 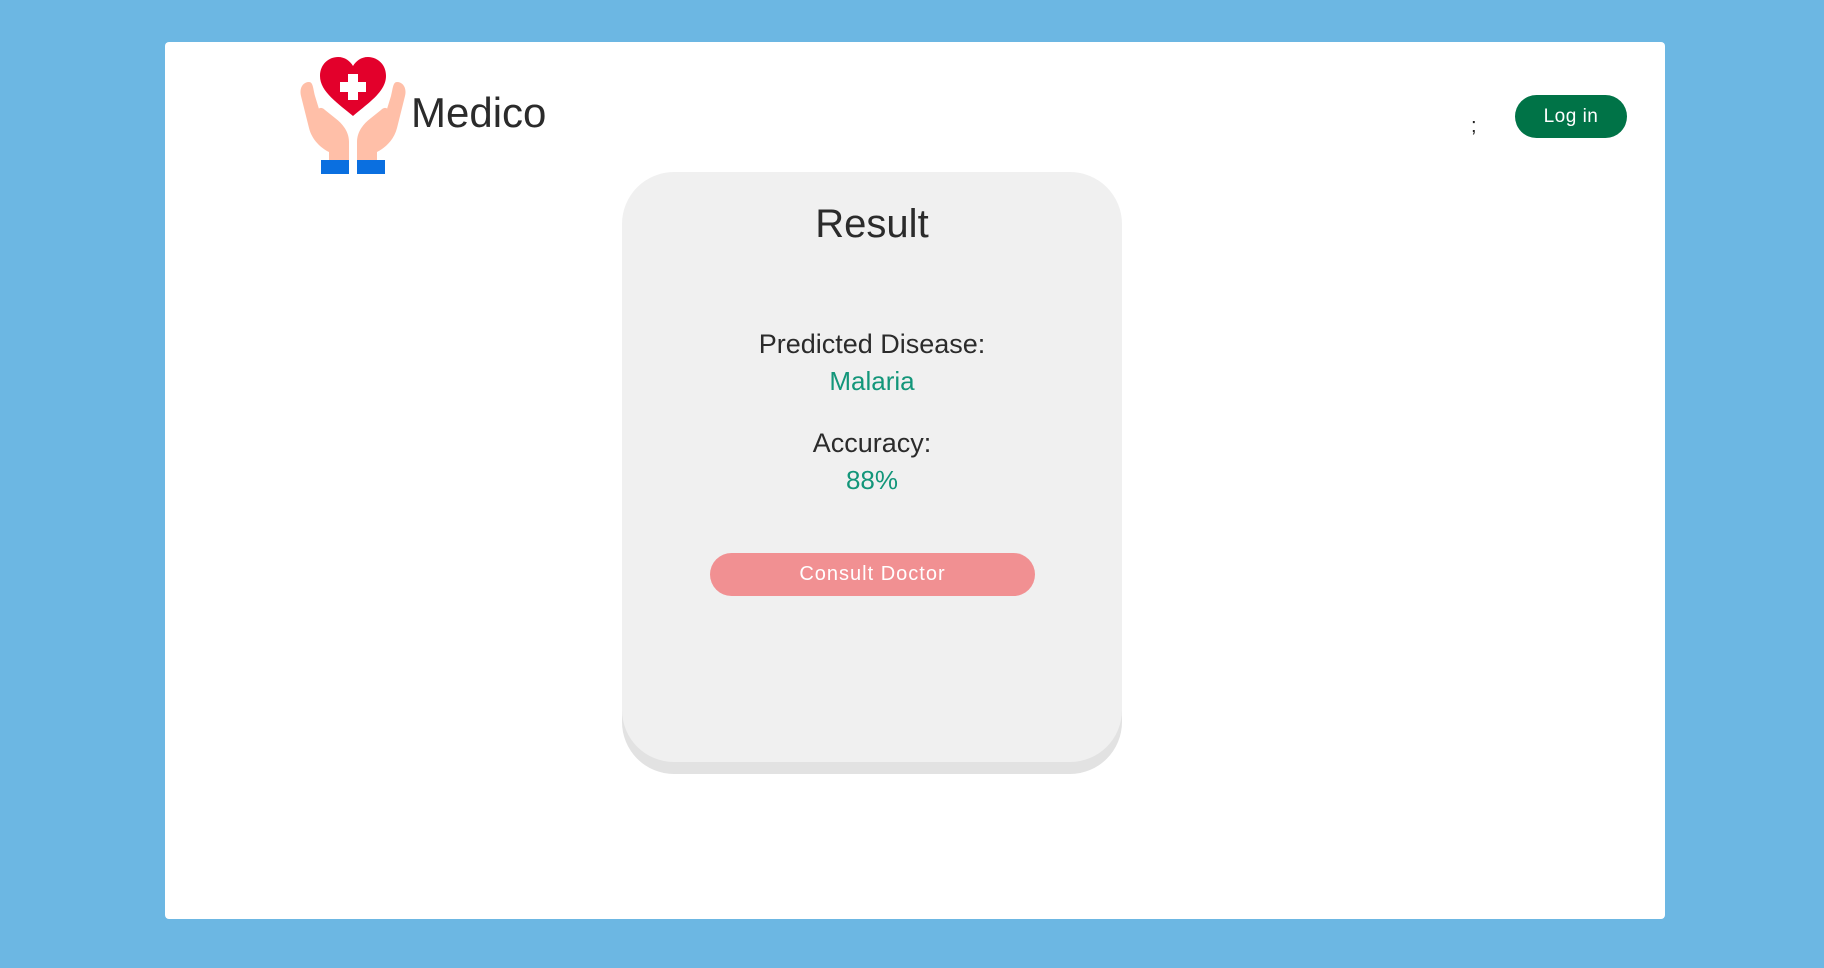 What do you see at coordinates (872, 381) in the screenshot?
I see `predicted-disease-value: Malaria` at bounding box center [872, 381].